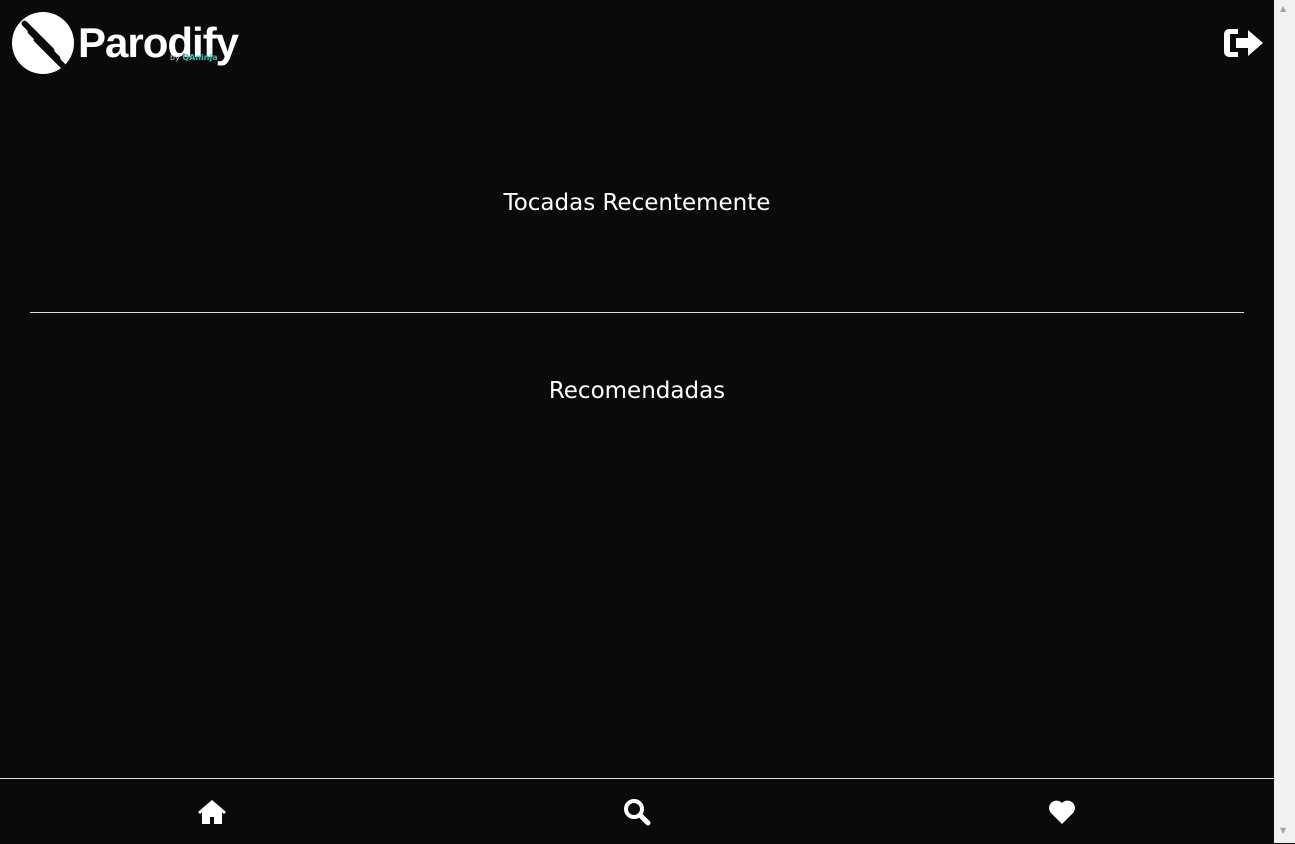 Image resolution: width=1295 pixels, height=844 pixels. I want to click on recommended-title: Recomendadas, so click(637, 391).